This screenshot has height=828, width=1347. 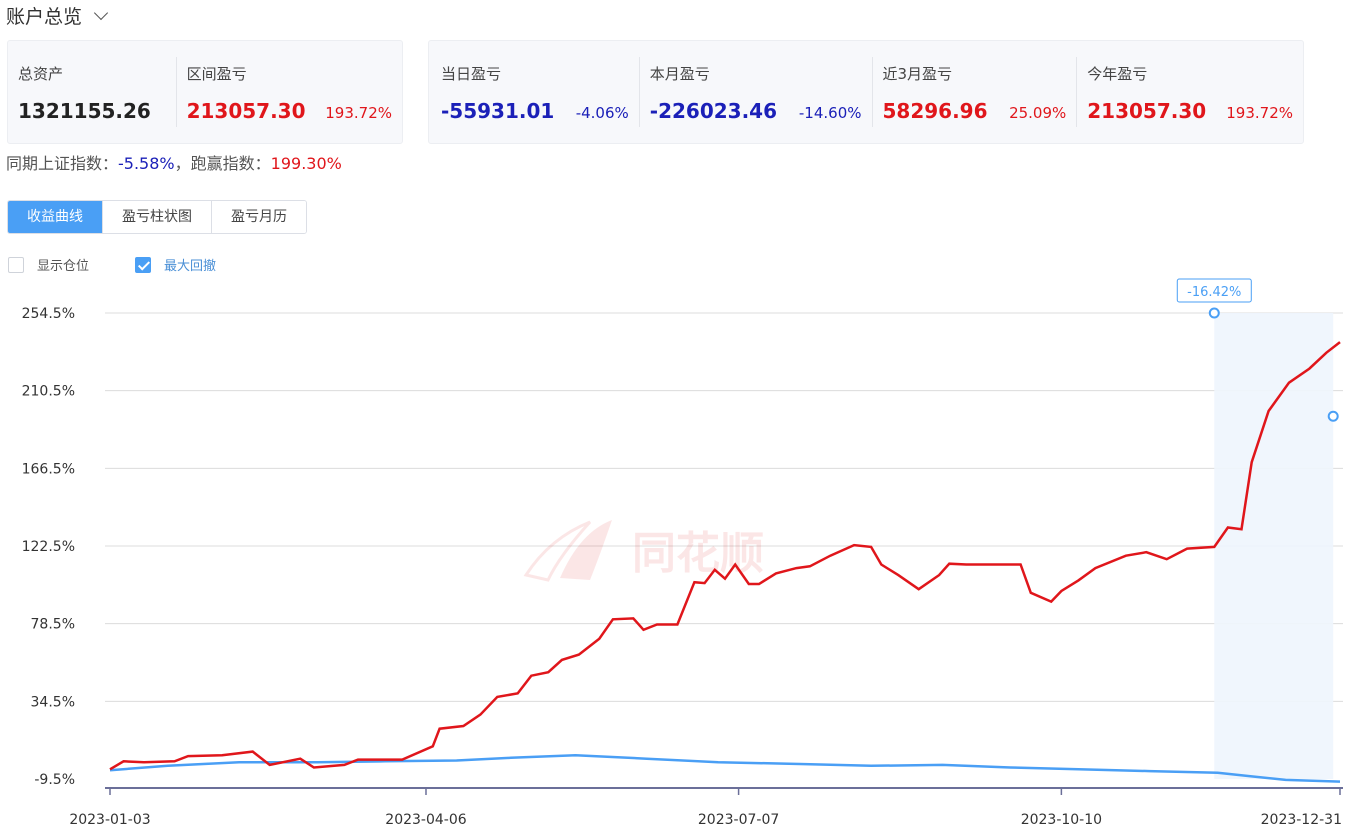 I want to click on page-title: 账户总览, so click(x=44, y=17).